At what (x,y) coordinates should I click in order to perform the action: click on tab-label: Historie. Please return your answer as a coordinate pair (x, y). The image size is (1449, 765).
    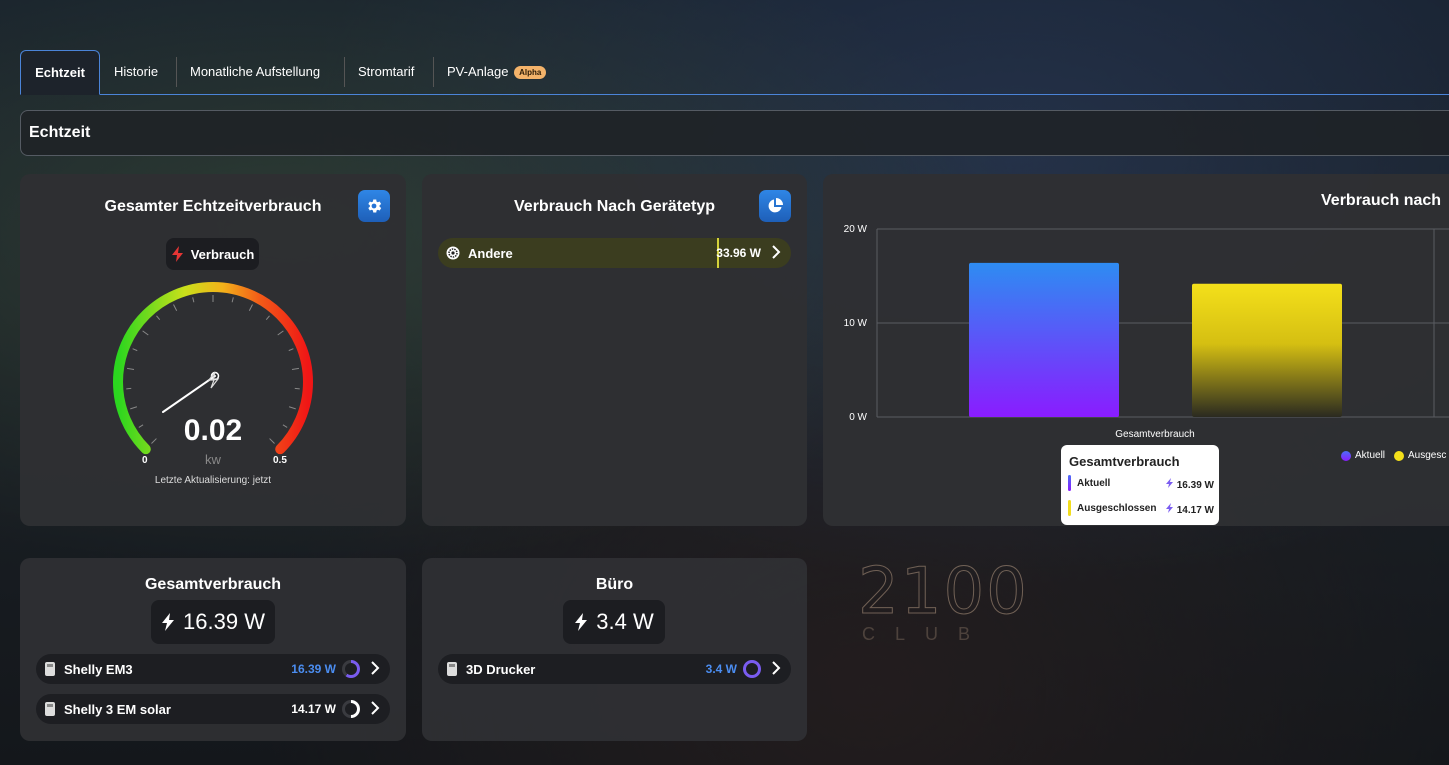
    Looking at the image, I should click on (136, 71).